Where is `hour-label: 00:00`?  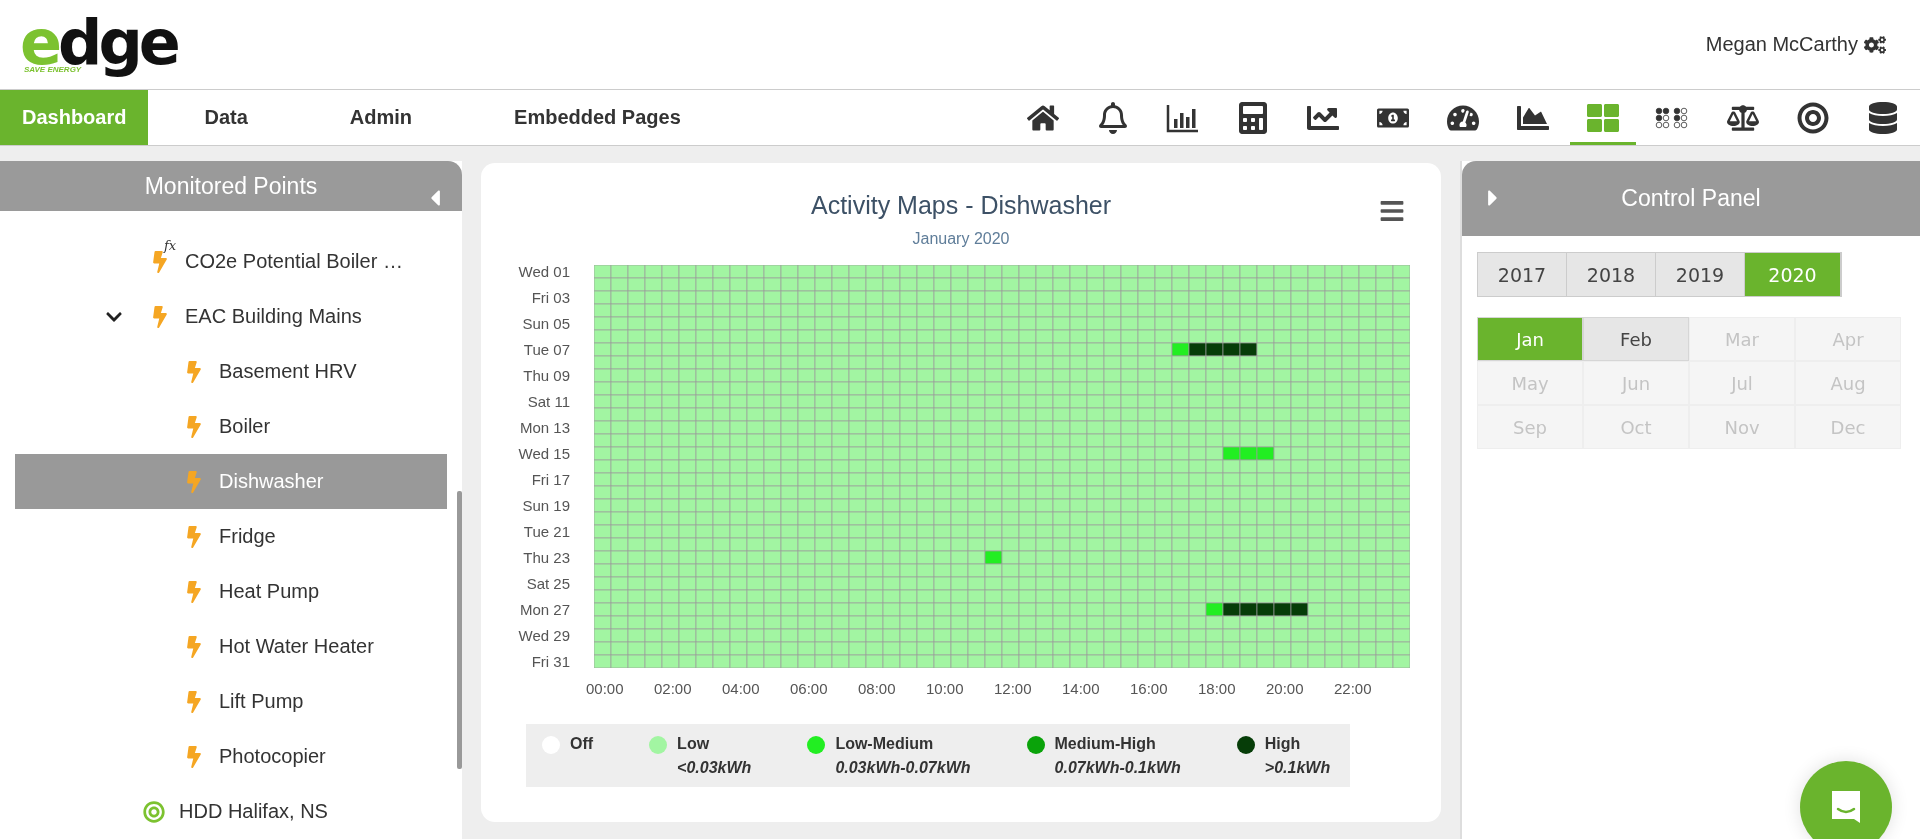 hour-label: 00:00 is located at coordinates (605, 688).